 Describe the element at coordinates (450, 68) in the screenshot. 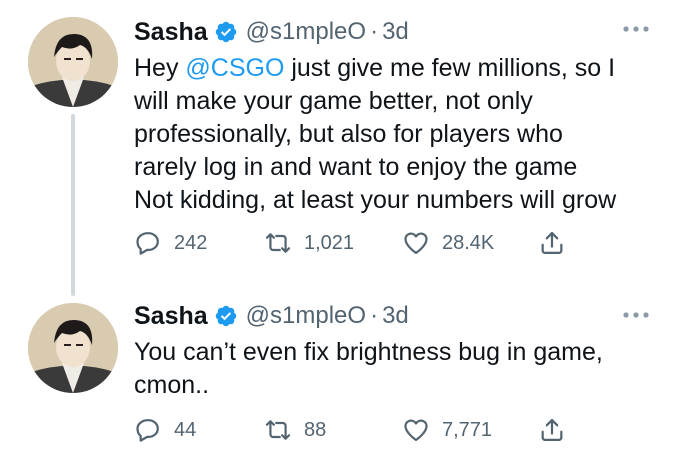

I see `text-segment: just give me few millions, so I` at that location.